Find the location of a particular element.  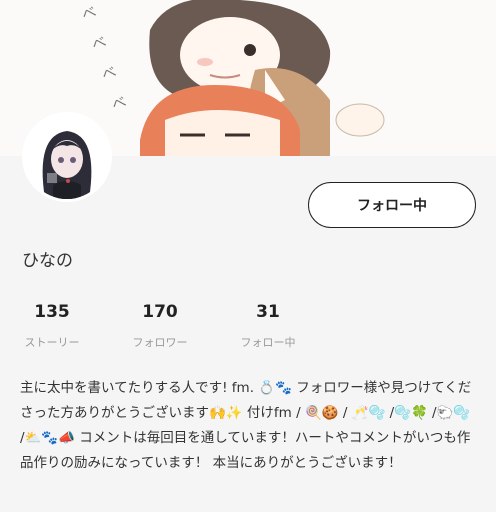

followers-count: 170 is located at coordinates (160, 312).